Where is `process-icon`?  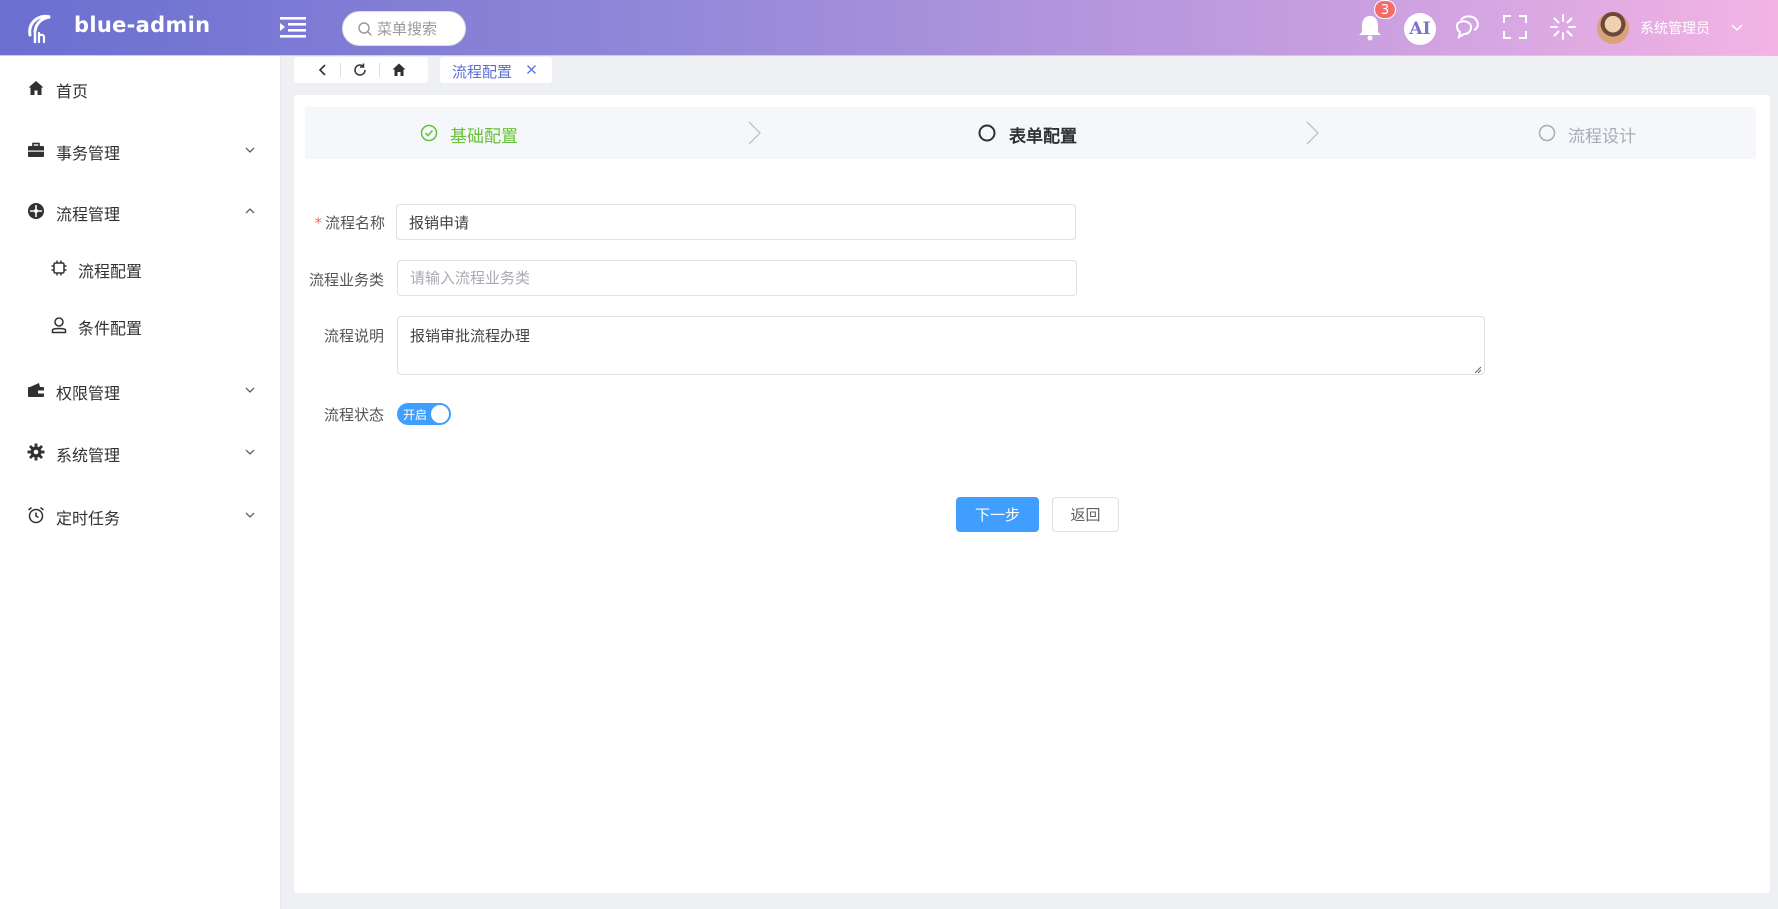
process-icon is located at coordinates (36, 211).